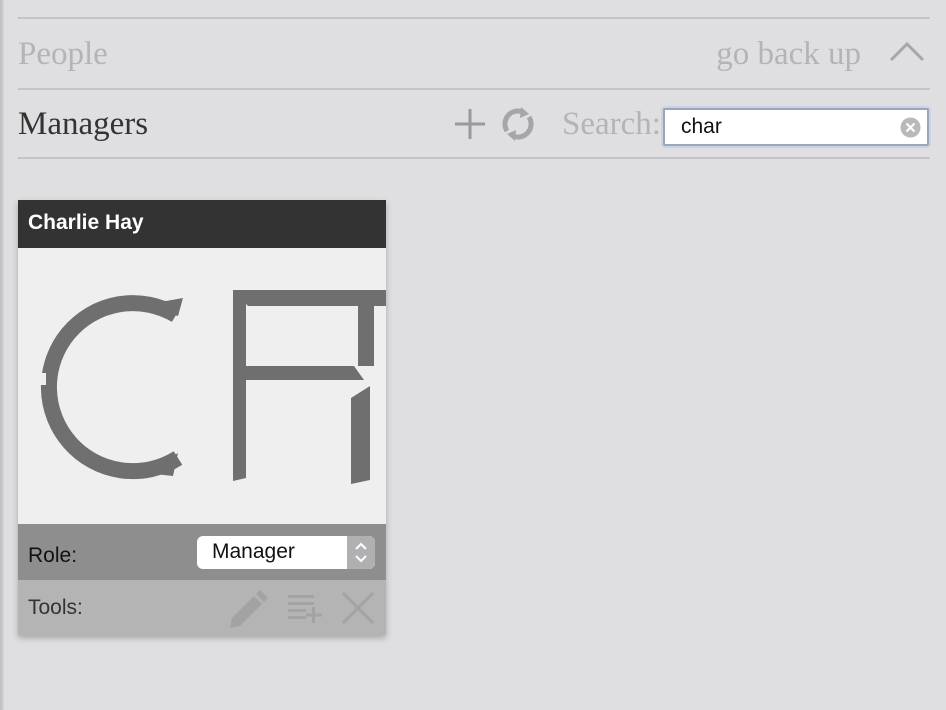 This screenshot has width=946, height=710. Describe the element at coordinates (910, 127) in the screenshot. I see `clear-icon` at that location.